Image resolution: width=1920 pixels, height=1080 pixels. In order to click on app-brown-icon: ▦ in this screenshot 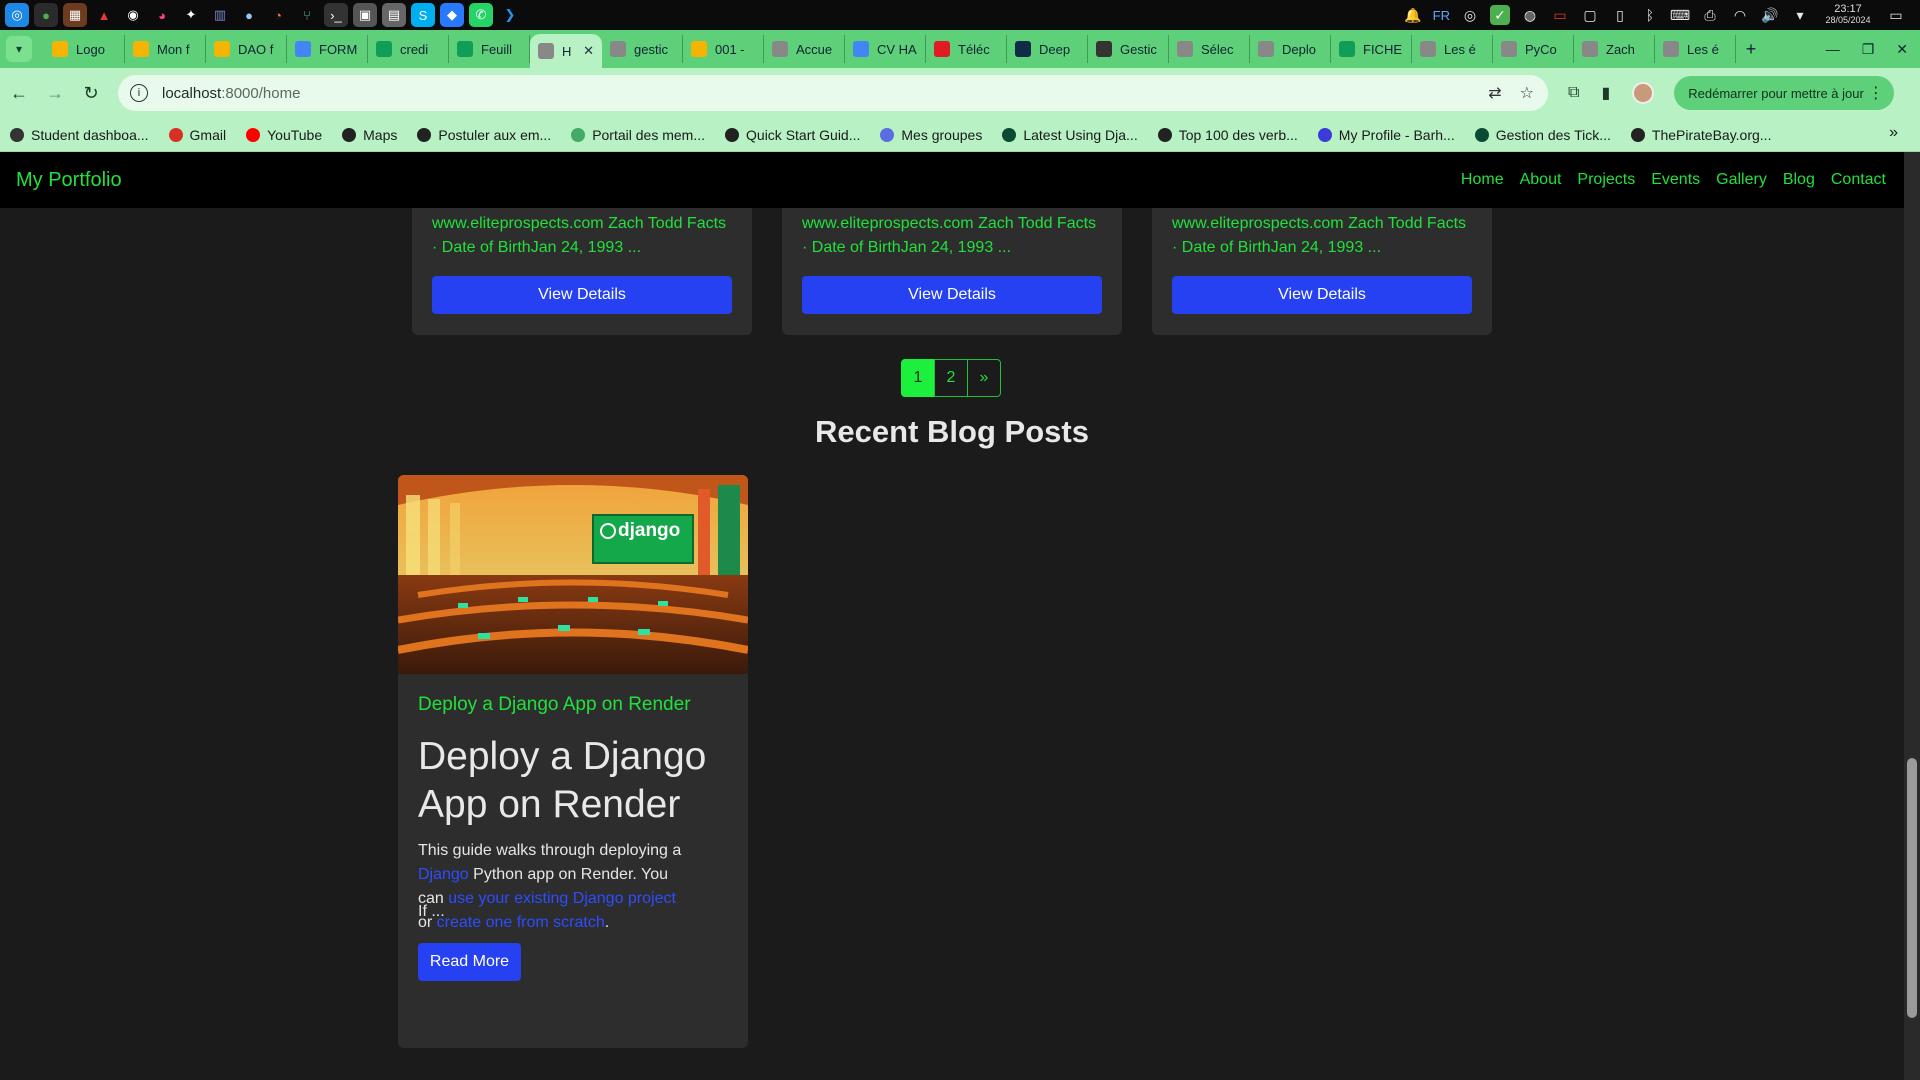, I will do `click(75, 15)`.